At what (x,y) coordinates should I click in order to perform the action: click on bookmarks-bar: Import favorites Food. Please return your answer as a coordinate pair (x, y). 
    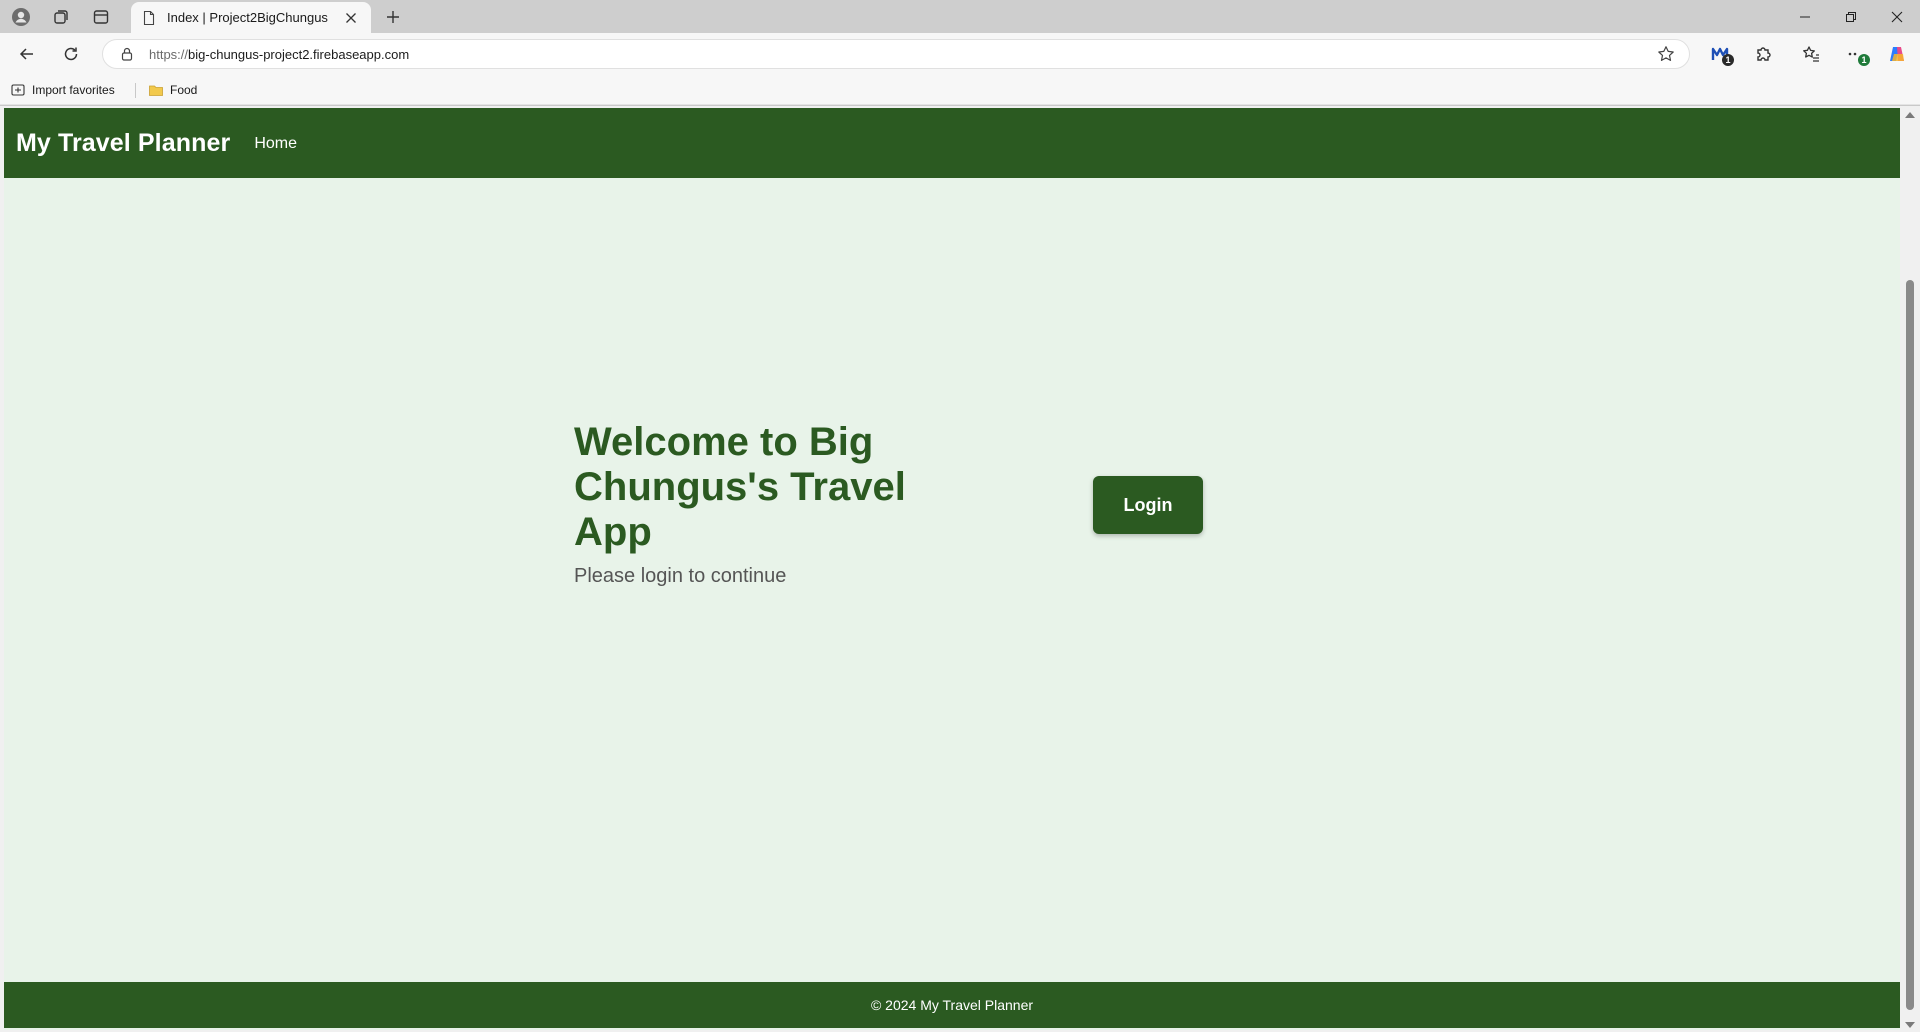
    Looking at the image, I should click on (960, 90).